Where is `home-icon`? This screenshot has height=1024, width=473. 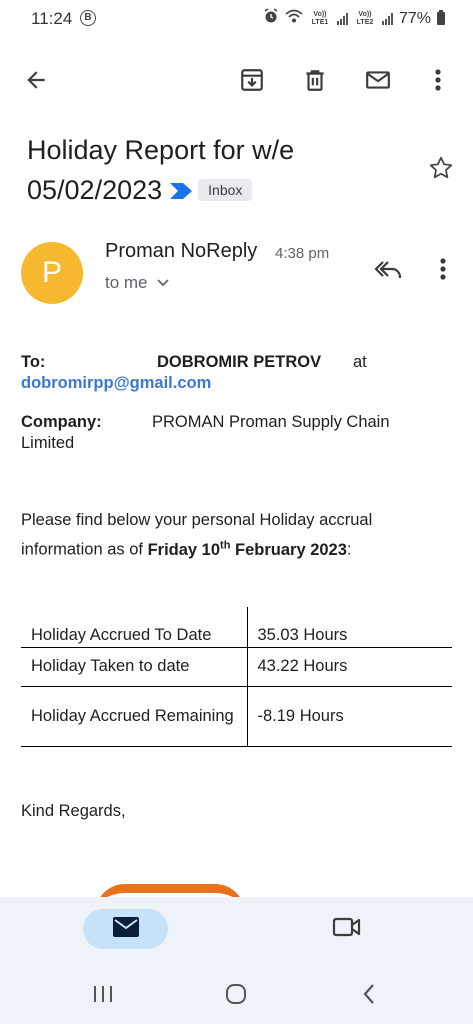 home-icon is located at coordinates (236, 994).